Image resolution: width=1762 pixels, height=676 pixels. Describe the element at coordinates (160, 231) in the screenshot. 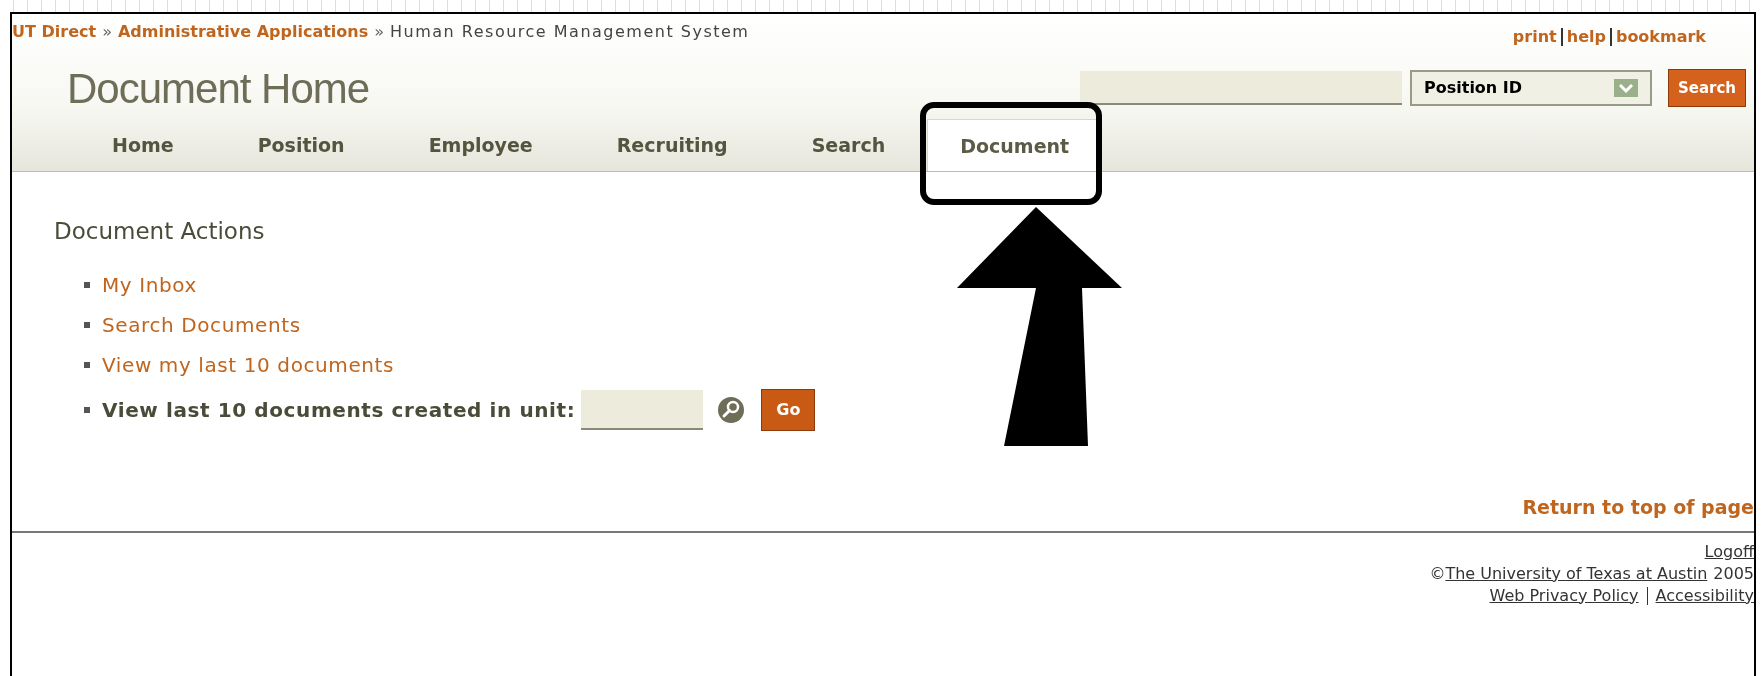

I see `section-title: Document Actions` at that location.